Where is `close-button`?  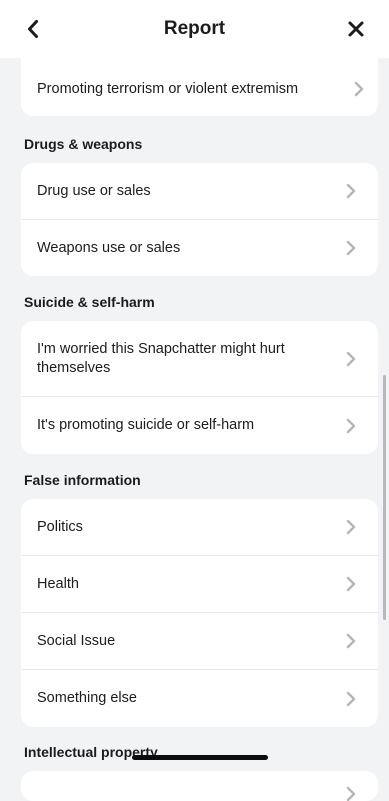
close-button is located at coordinates (356, 29).